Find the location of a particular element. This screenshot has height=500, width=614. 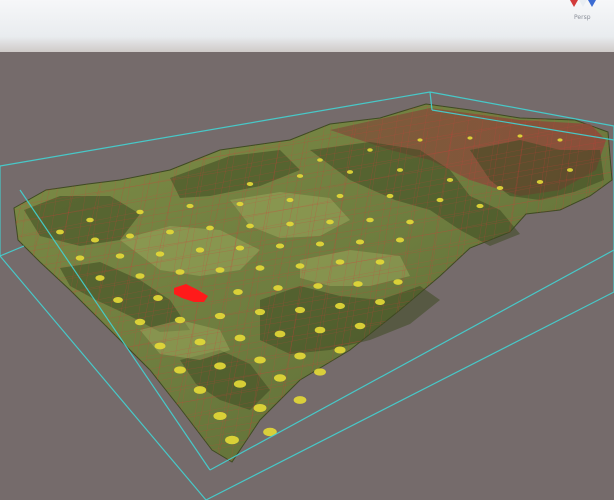

y-axis-cone-icon is located at coordinates (583, 3).